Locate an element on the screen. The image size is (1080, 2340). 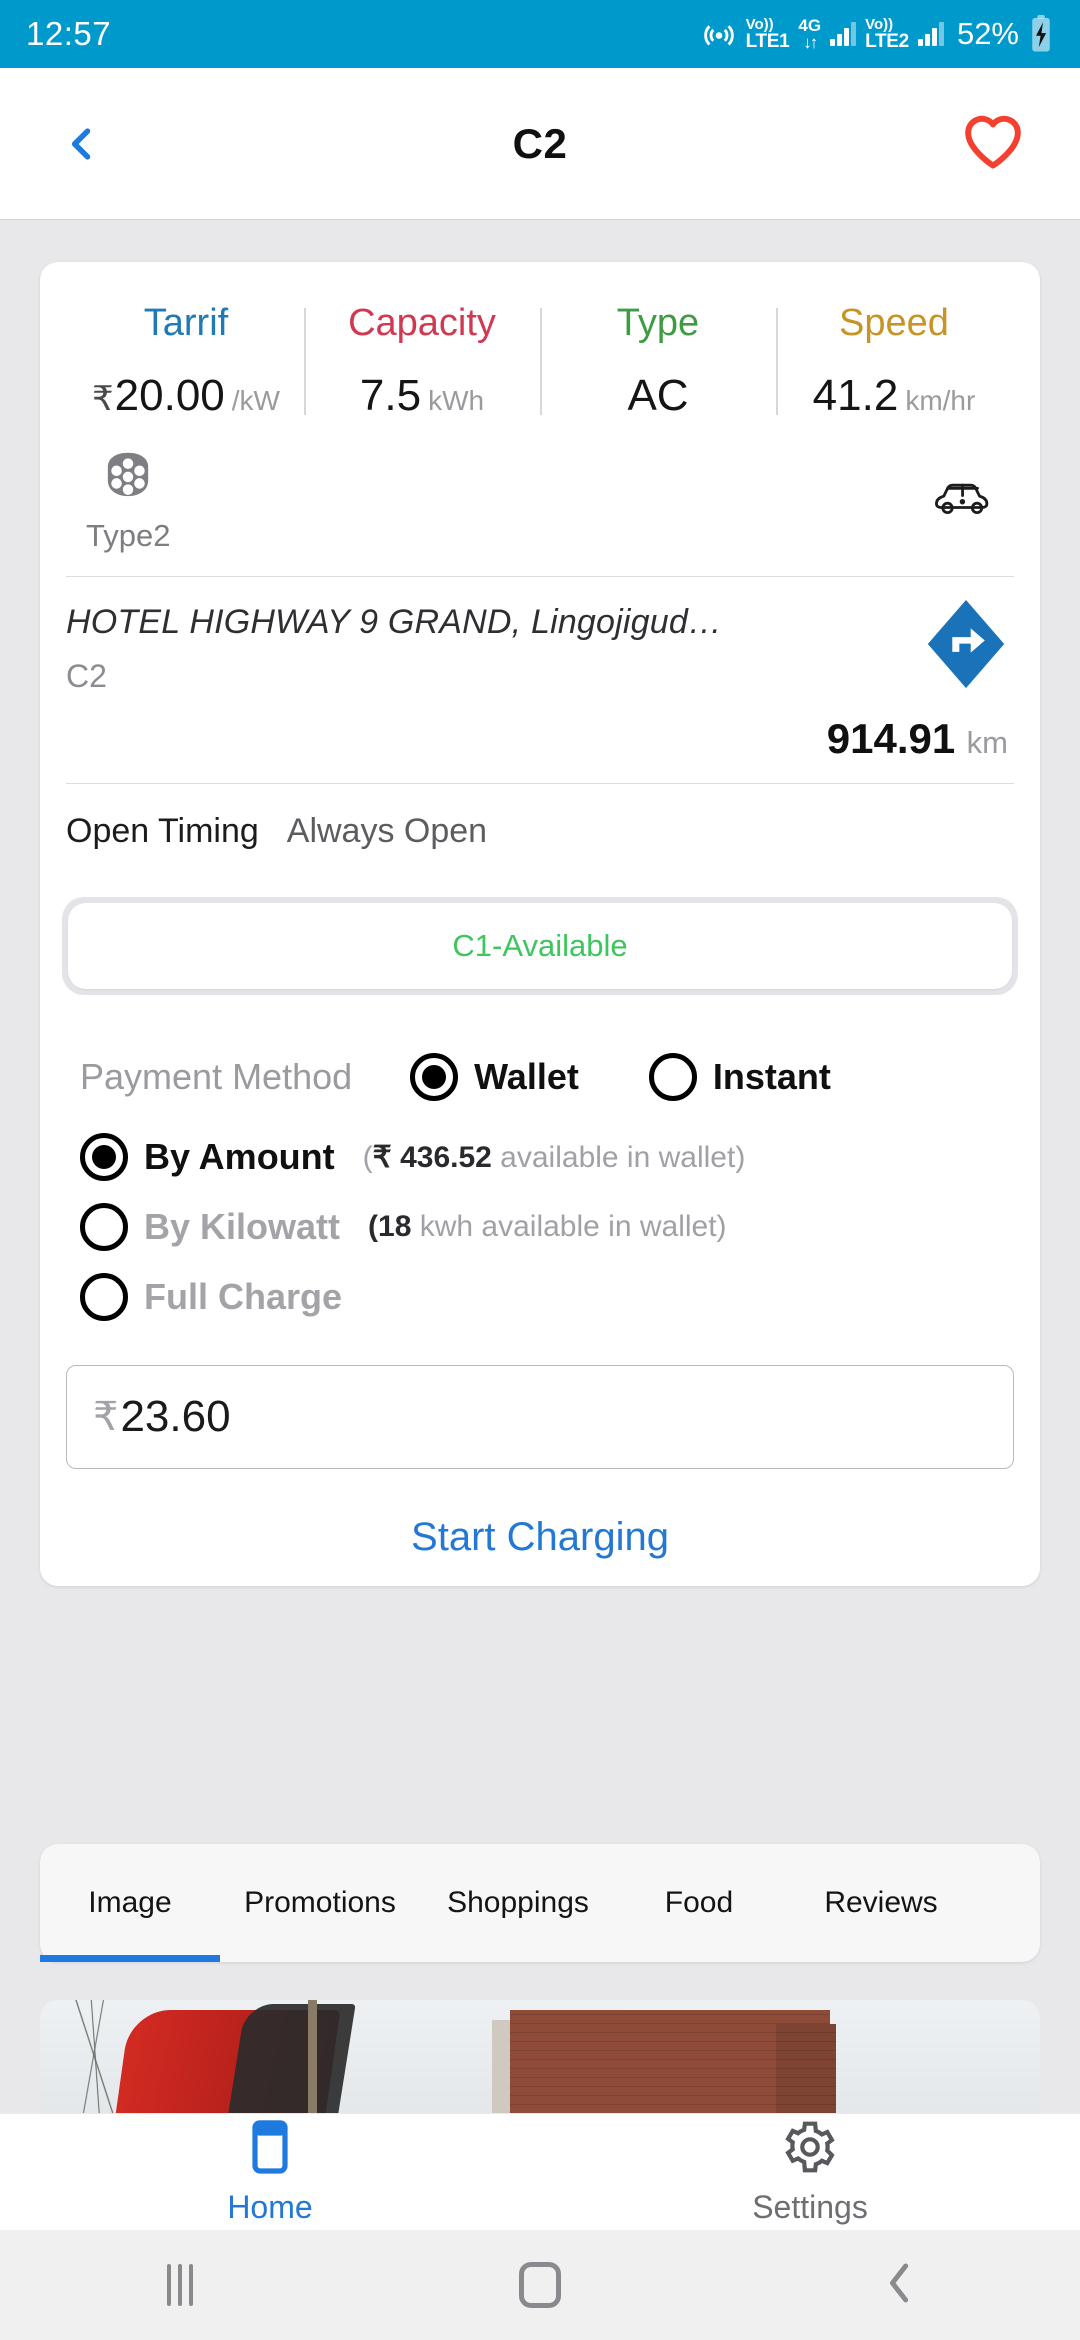
payment-option-wallet: Wallet is located at coordinates (494, 1077).